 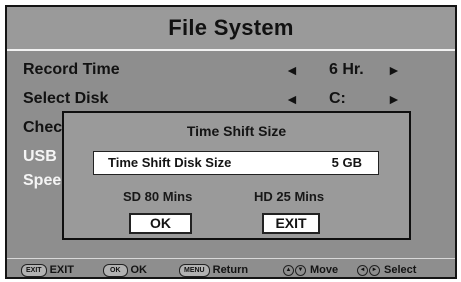 I want to click on select-hint: Select, so click(x=400, y=270).